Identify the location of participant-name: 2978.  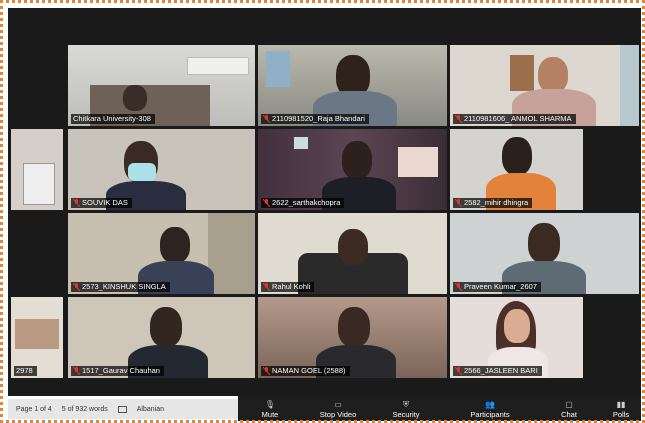
(25, 371).